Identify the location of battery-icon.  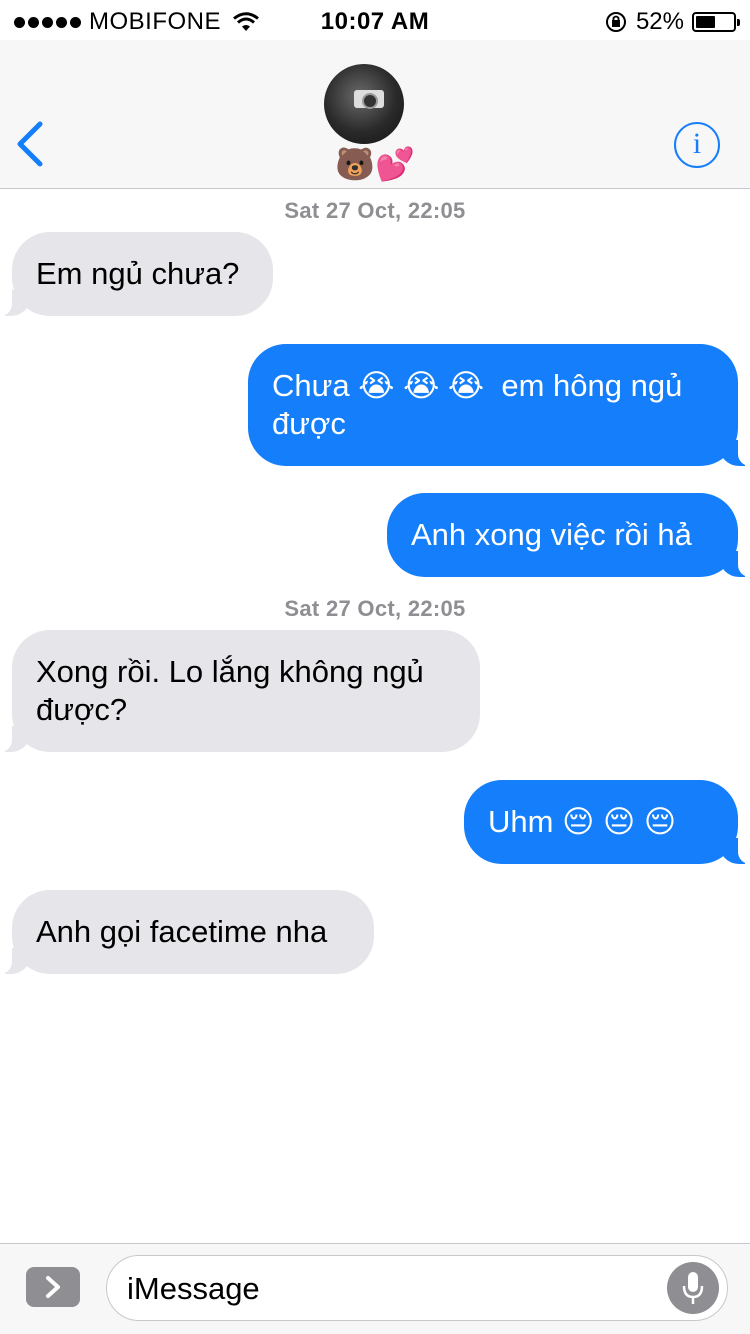
(716, 22).